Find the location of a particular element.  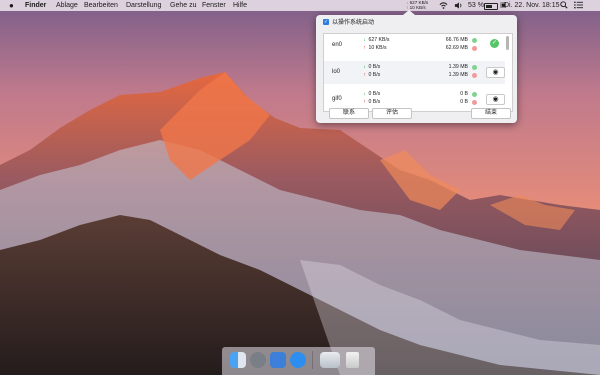

menu-darstellung: Darstellung is located at coordinates (143, 5).